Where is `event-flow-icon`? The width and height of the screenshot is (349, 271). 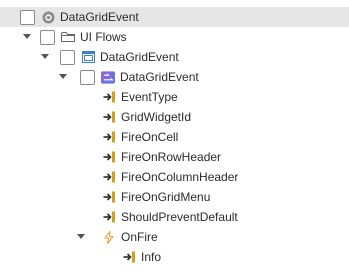
event-flow-icon is located at coordinates (108, 77).